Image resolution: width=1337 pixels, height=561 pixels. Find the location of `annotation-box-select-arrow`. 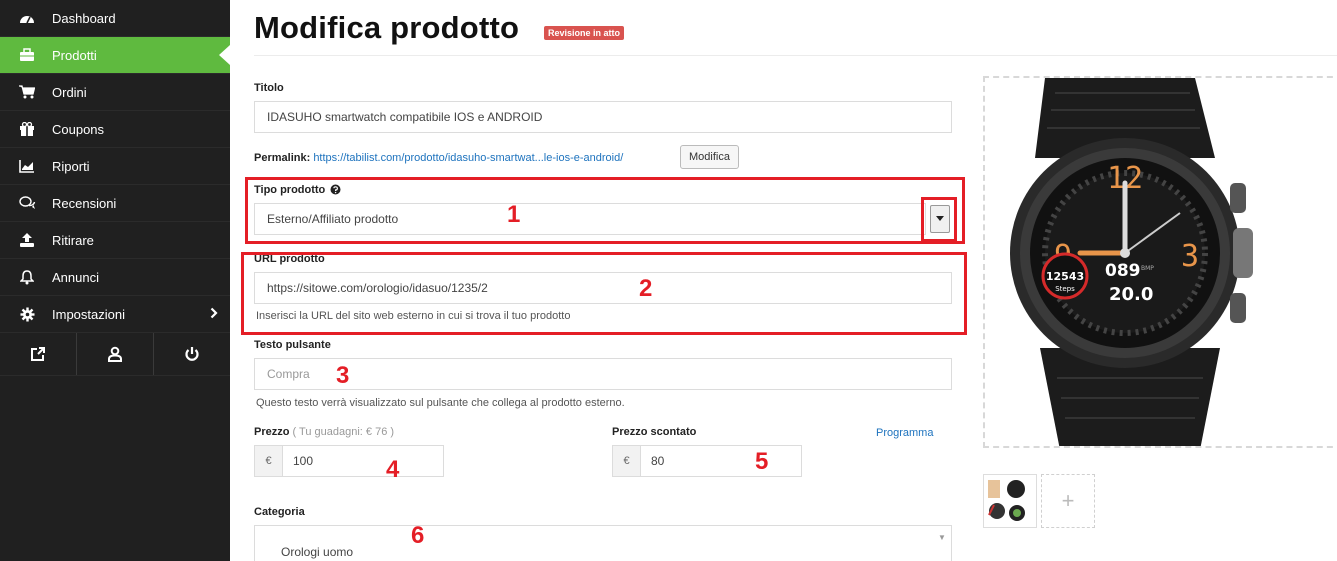

annotation-box-select-arrow is located at coordinates (939, 219).